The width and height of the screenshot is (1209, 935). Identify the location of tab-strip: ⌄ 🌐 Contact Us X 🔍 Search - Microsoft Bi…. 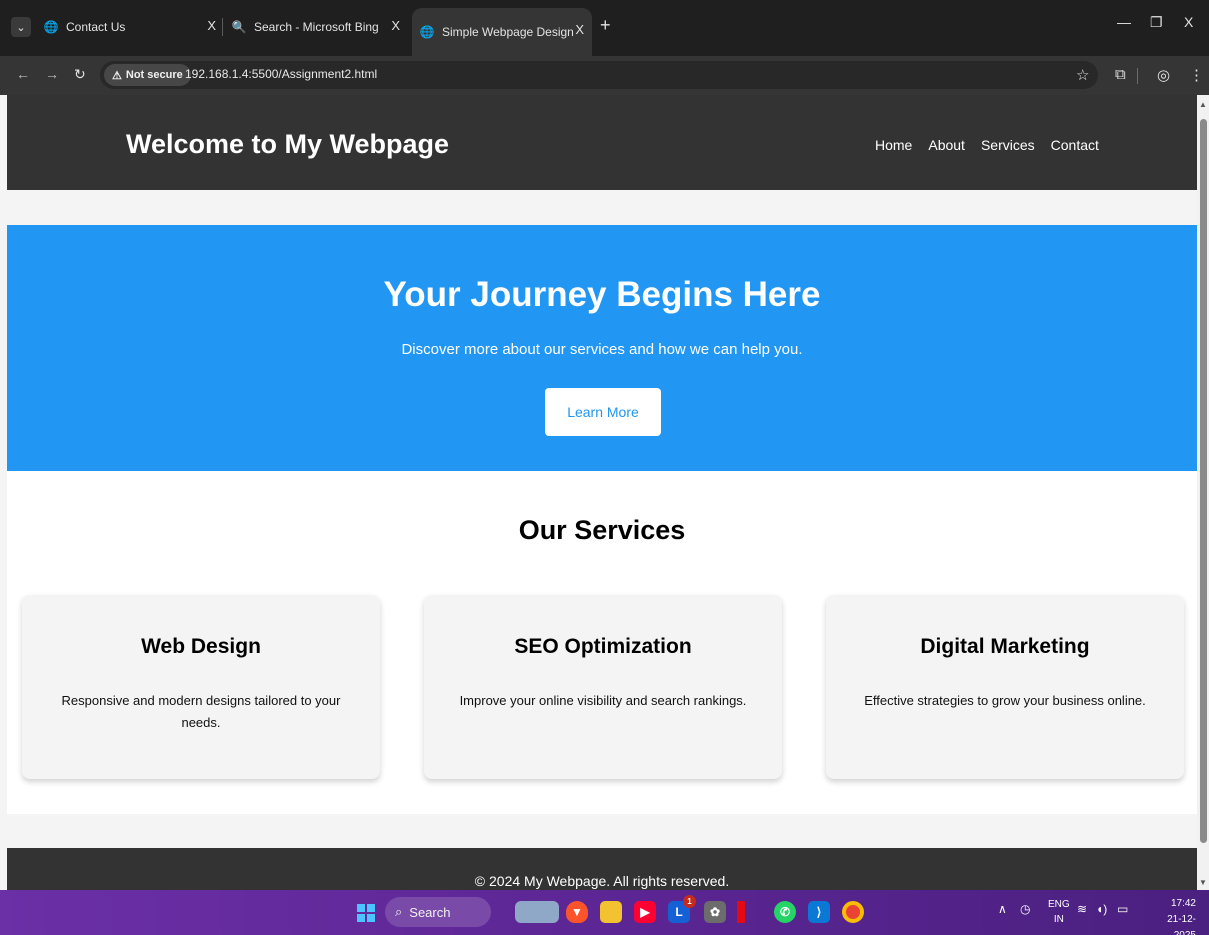
(604, 28).